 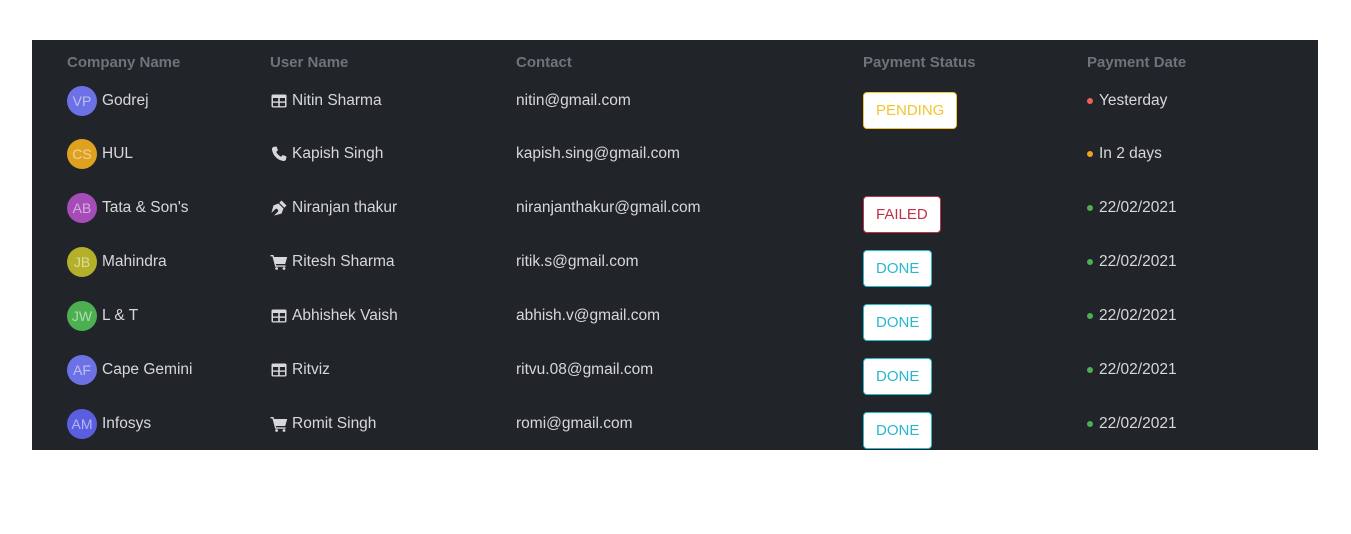 What do you see at coordinates (151, 325) in the screenshot?
I see `company-cell: JW L & T` at bounding box center [151, 325].